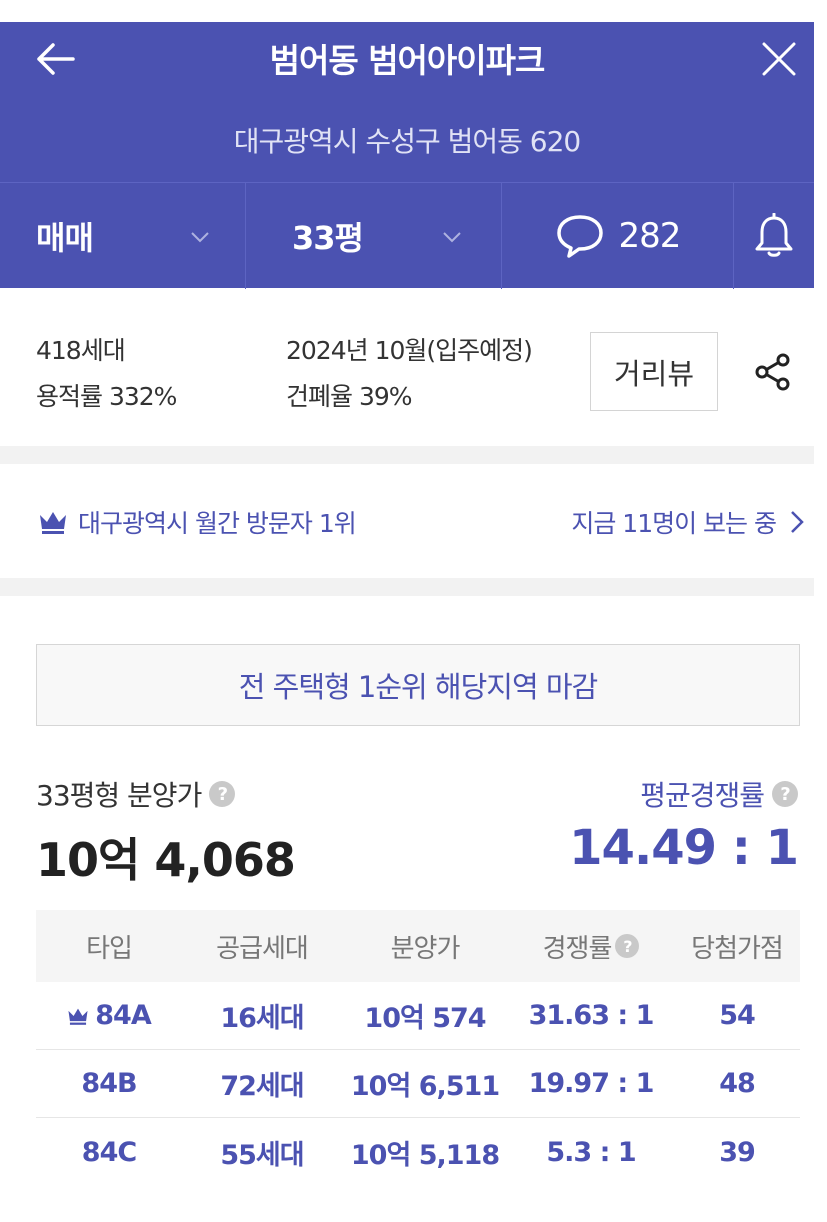 The image size is (827, 1222). I want to click on back-button, so click(55, 59).